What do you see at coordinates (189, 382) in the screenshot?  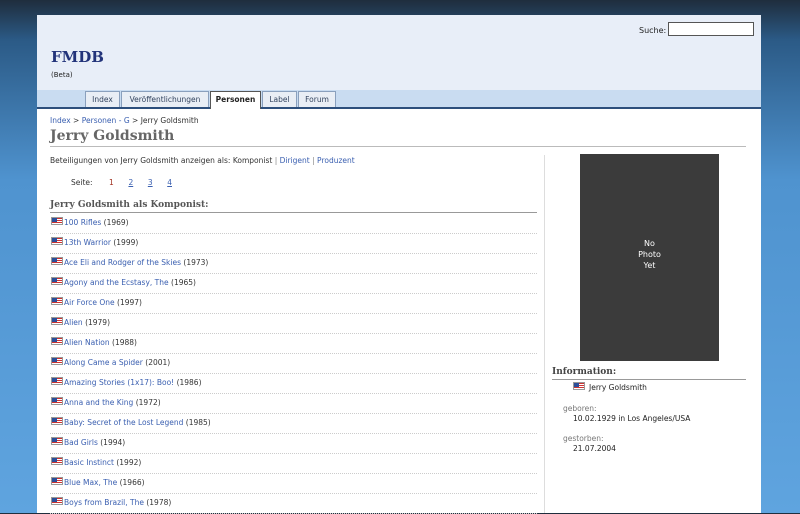 I see `film-year: (1986)` at bounding box center [189, 382].